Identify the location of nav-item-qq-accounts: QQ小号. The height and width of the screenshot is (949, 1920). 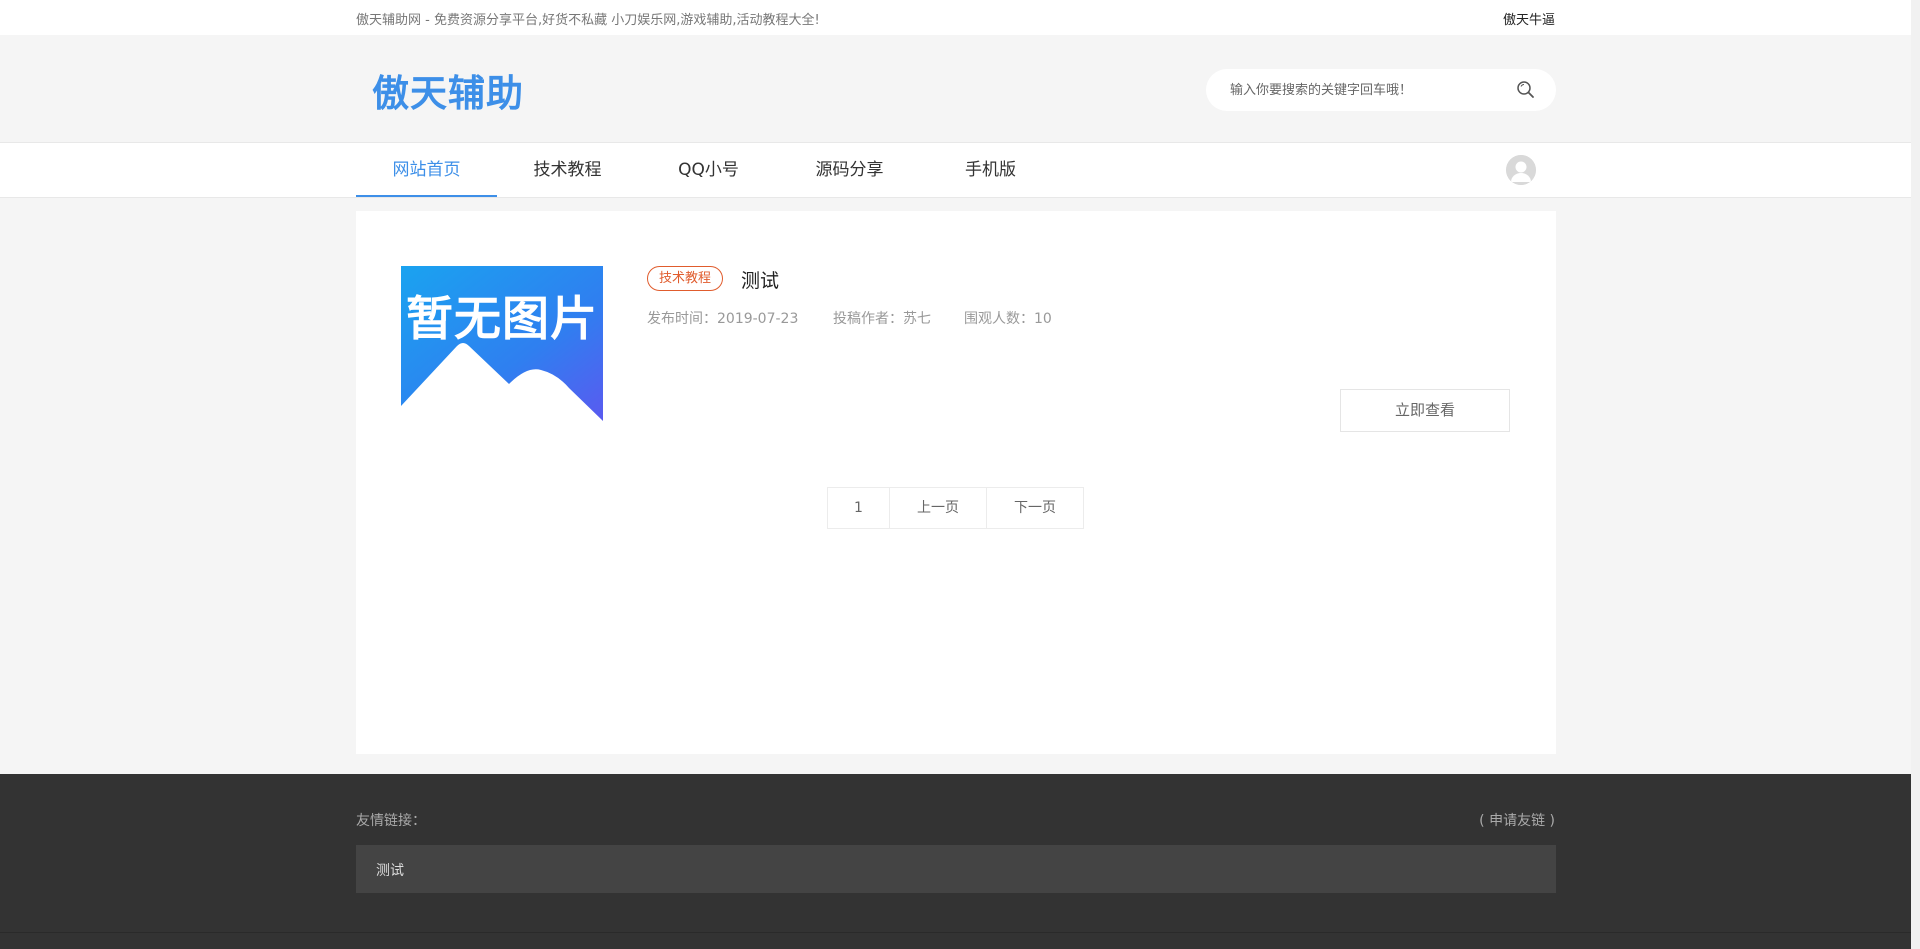
(708, 170).